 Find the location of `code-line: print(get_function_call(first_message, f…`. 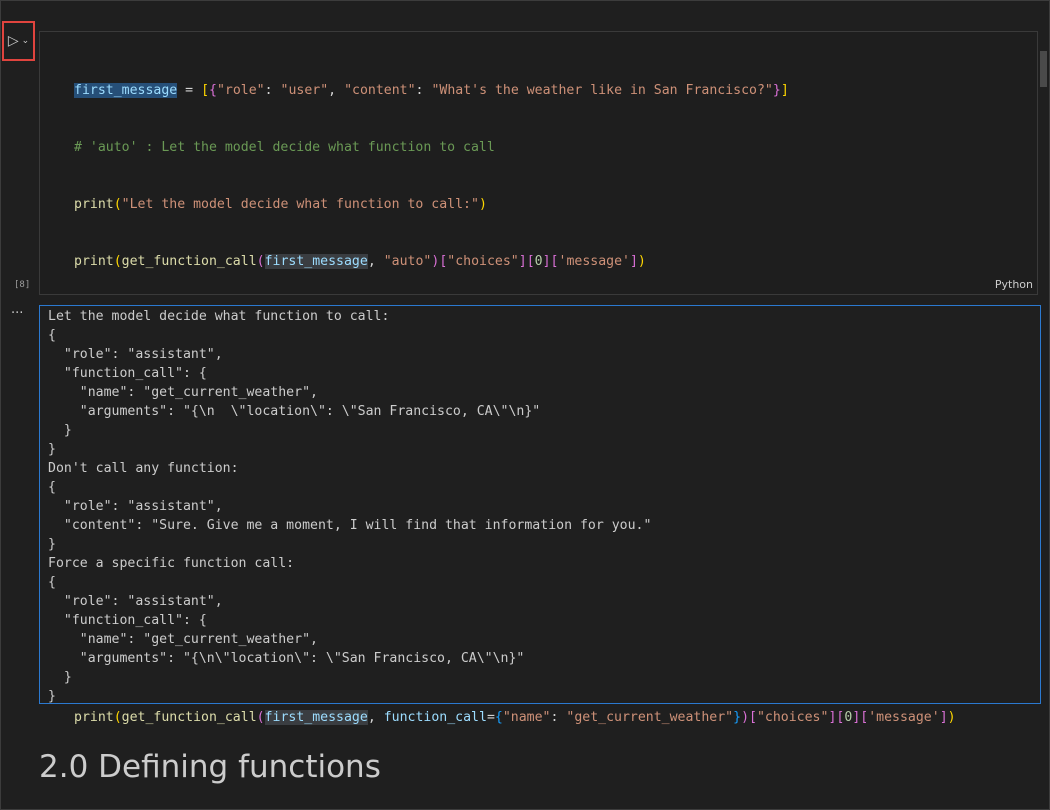

code-line: print(get_function_call(first_message, f… is located at coordinates (515, 717).